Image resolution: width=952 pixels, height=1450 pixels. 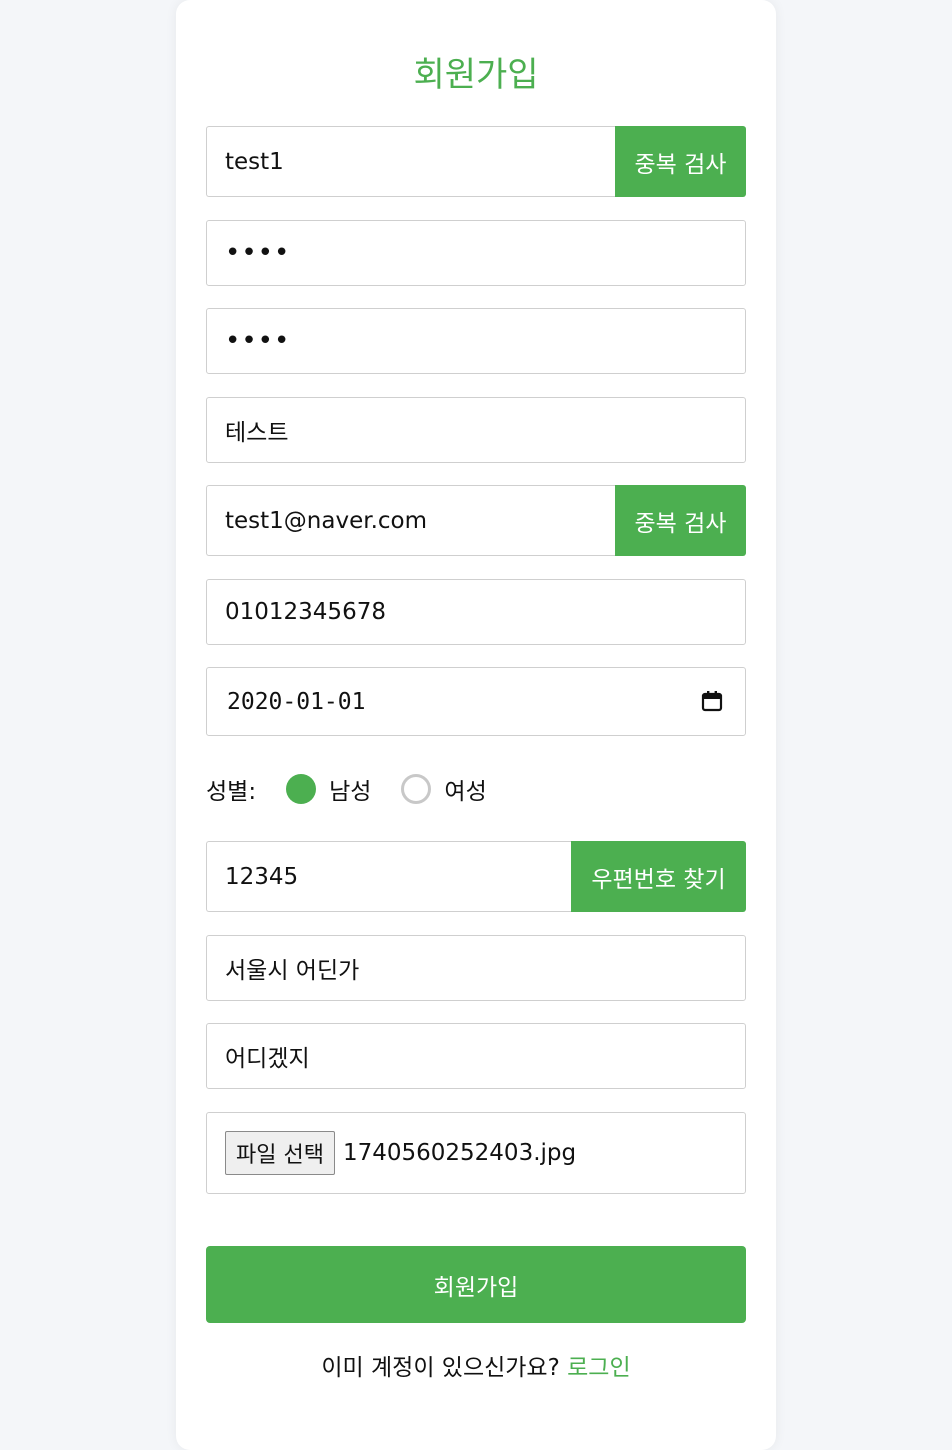 What do you see at coordinates (388, 876) in the screenshot?
I see `zipcode-input: 12345` at bounding box center [388, 876].